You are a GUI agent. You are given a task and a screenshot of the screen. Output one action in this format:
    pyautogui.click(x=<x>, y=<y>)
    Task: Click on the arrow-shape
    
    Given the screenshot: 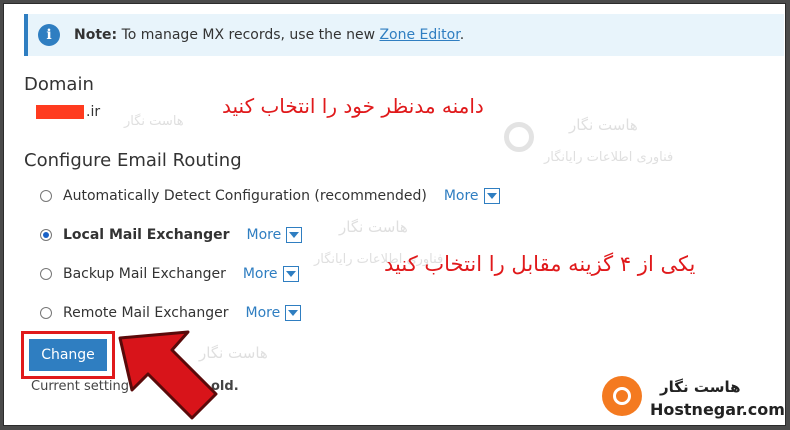 What is the action you would take?
    pyautogui.click(x=168, y=375)
    